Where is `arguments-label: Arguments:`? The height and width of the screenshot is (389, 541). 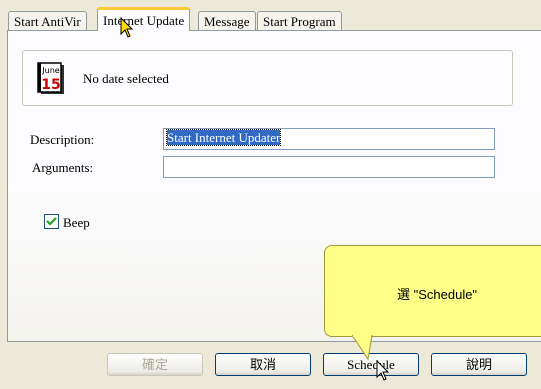
arguments-label: Arguments: is located at coordinates (63, 167).